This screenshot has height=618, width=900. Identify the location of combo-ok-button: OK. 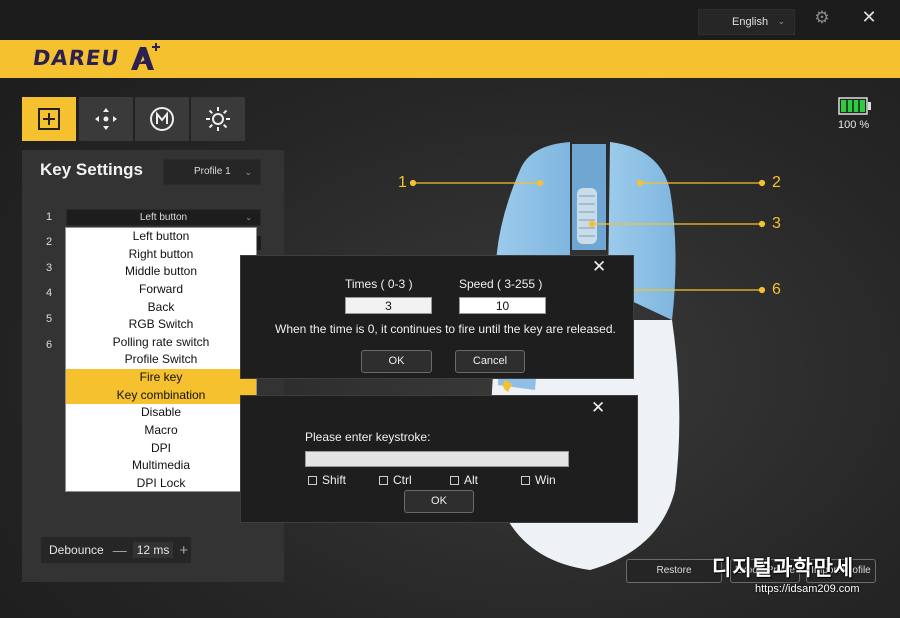
(439, 501).